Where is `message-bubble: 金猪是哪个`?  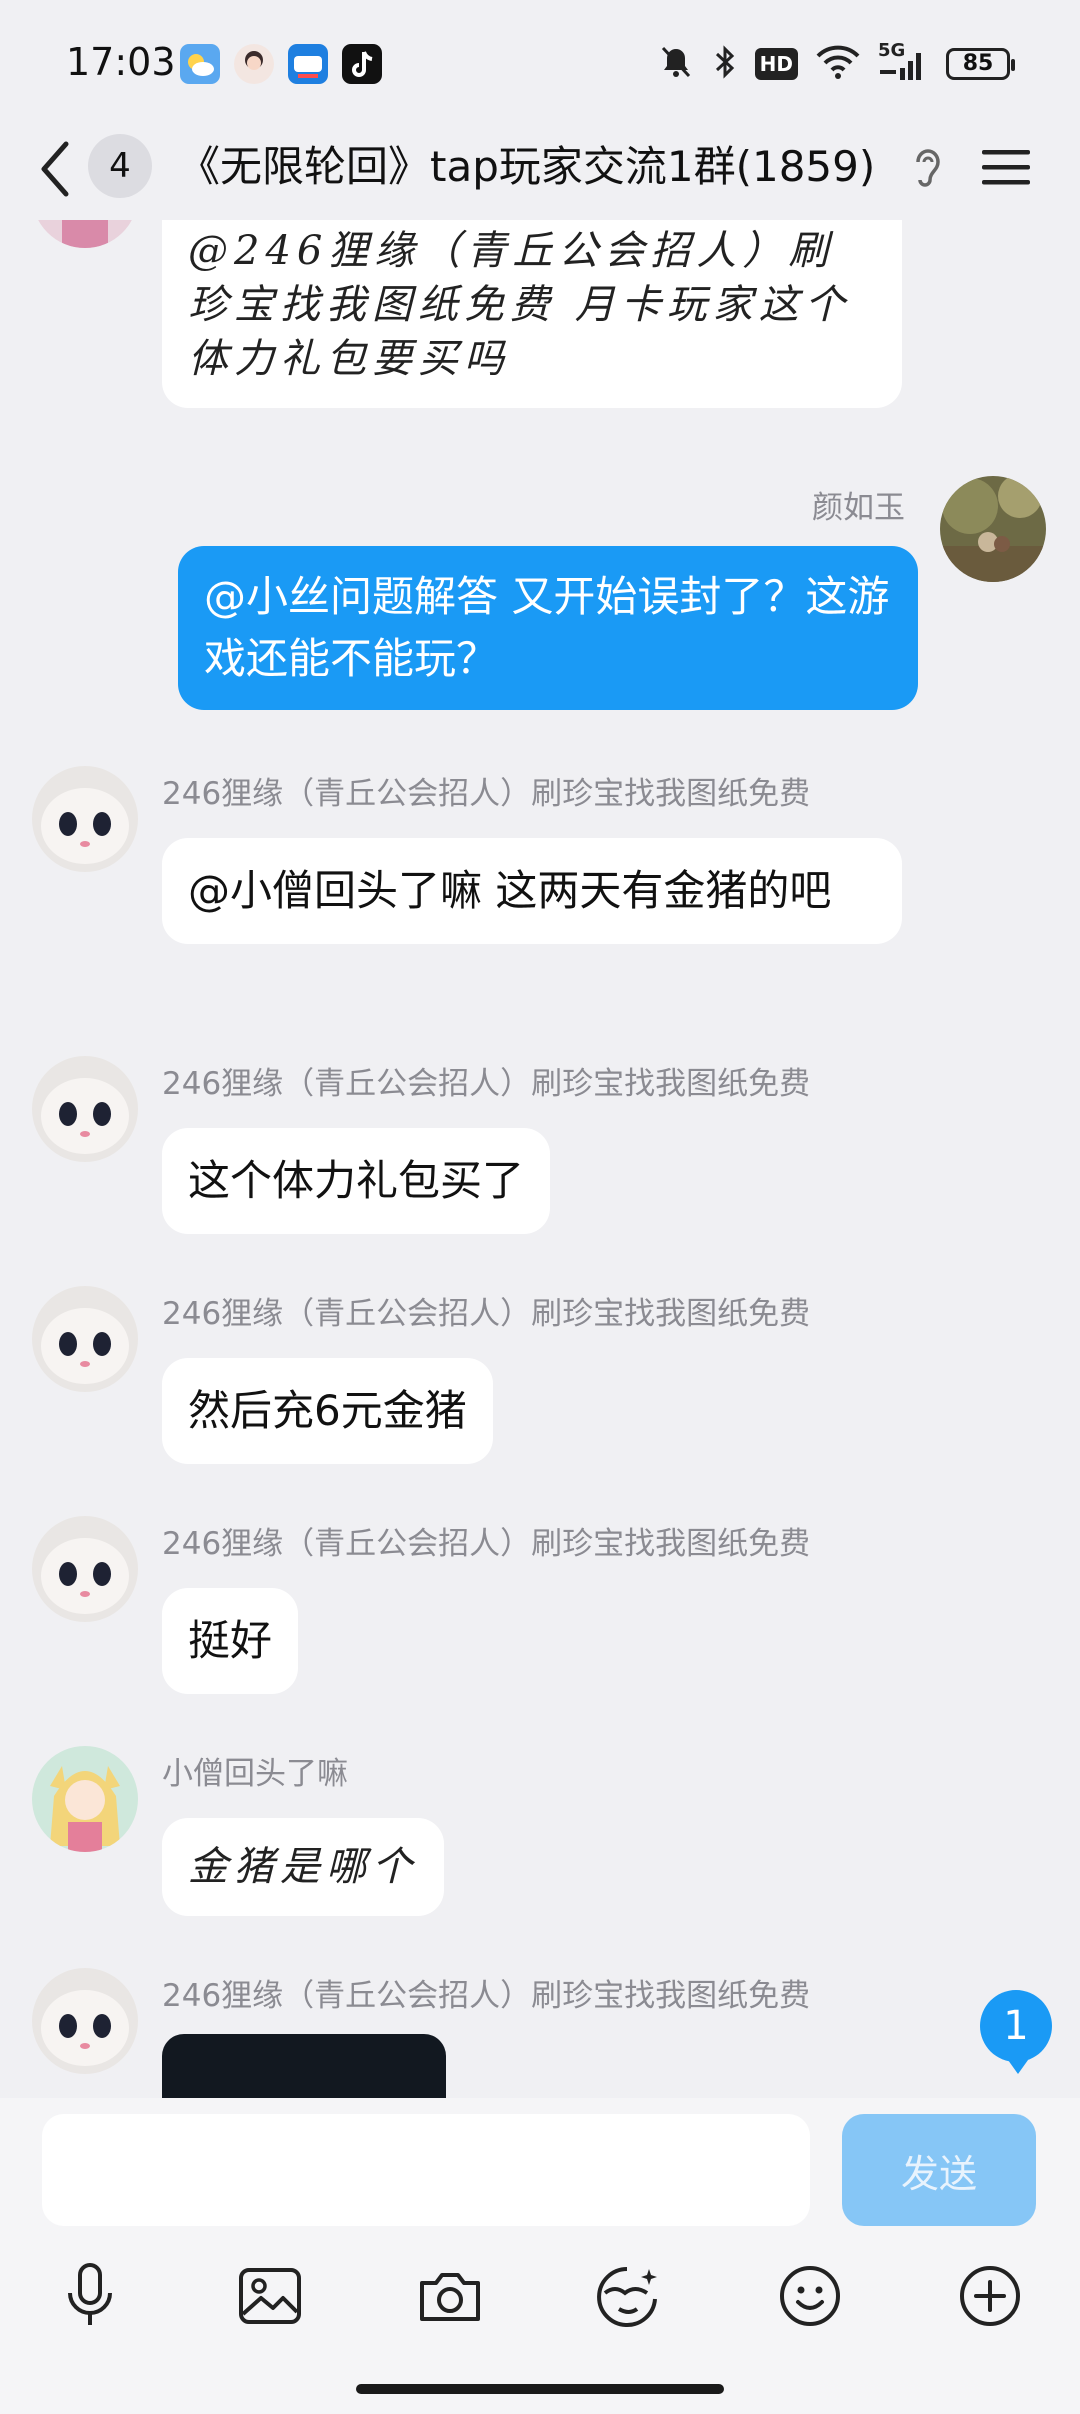
message-bubble: 金猪是哪个 is located at coordinates (303, 1867).